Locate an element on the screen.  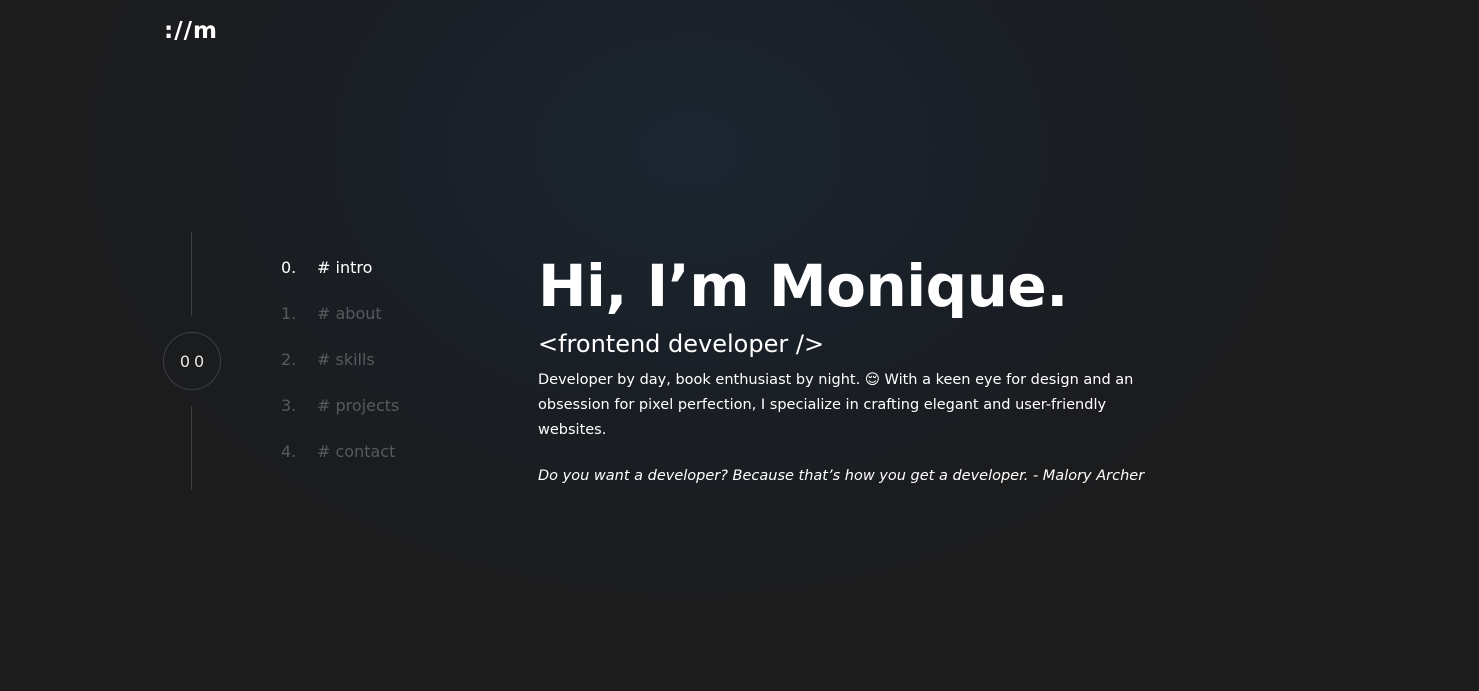
nav-item-label: # skills is located at coordinates (346, 359).